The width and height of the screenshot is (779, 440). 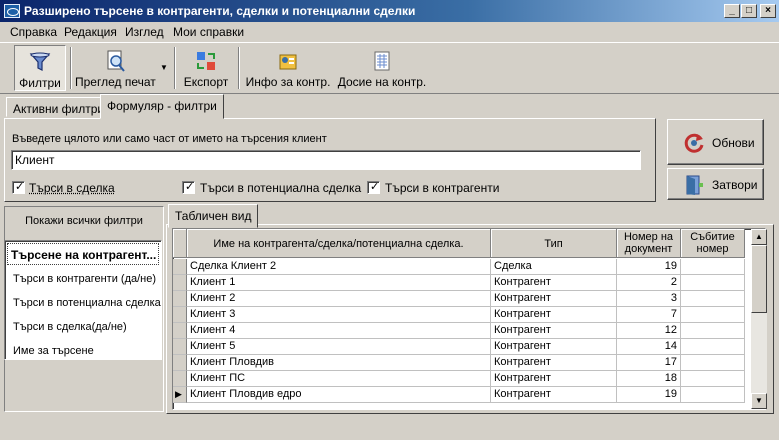 What do you see at coordinates (759, 319) in the screenshot?
I see `grid-vertical-scrollbar: ▲ ▼` at bounding box center [759, 319].